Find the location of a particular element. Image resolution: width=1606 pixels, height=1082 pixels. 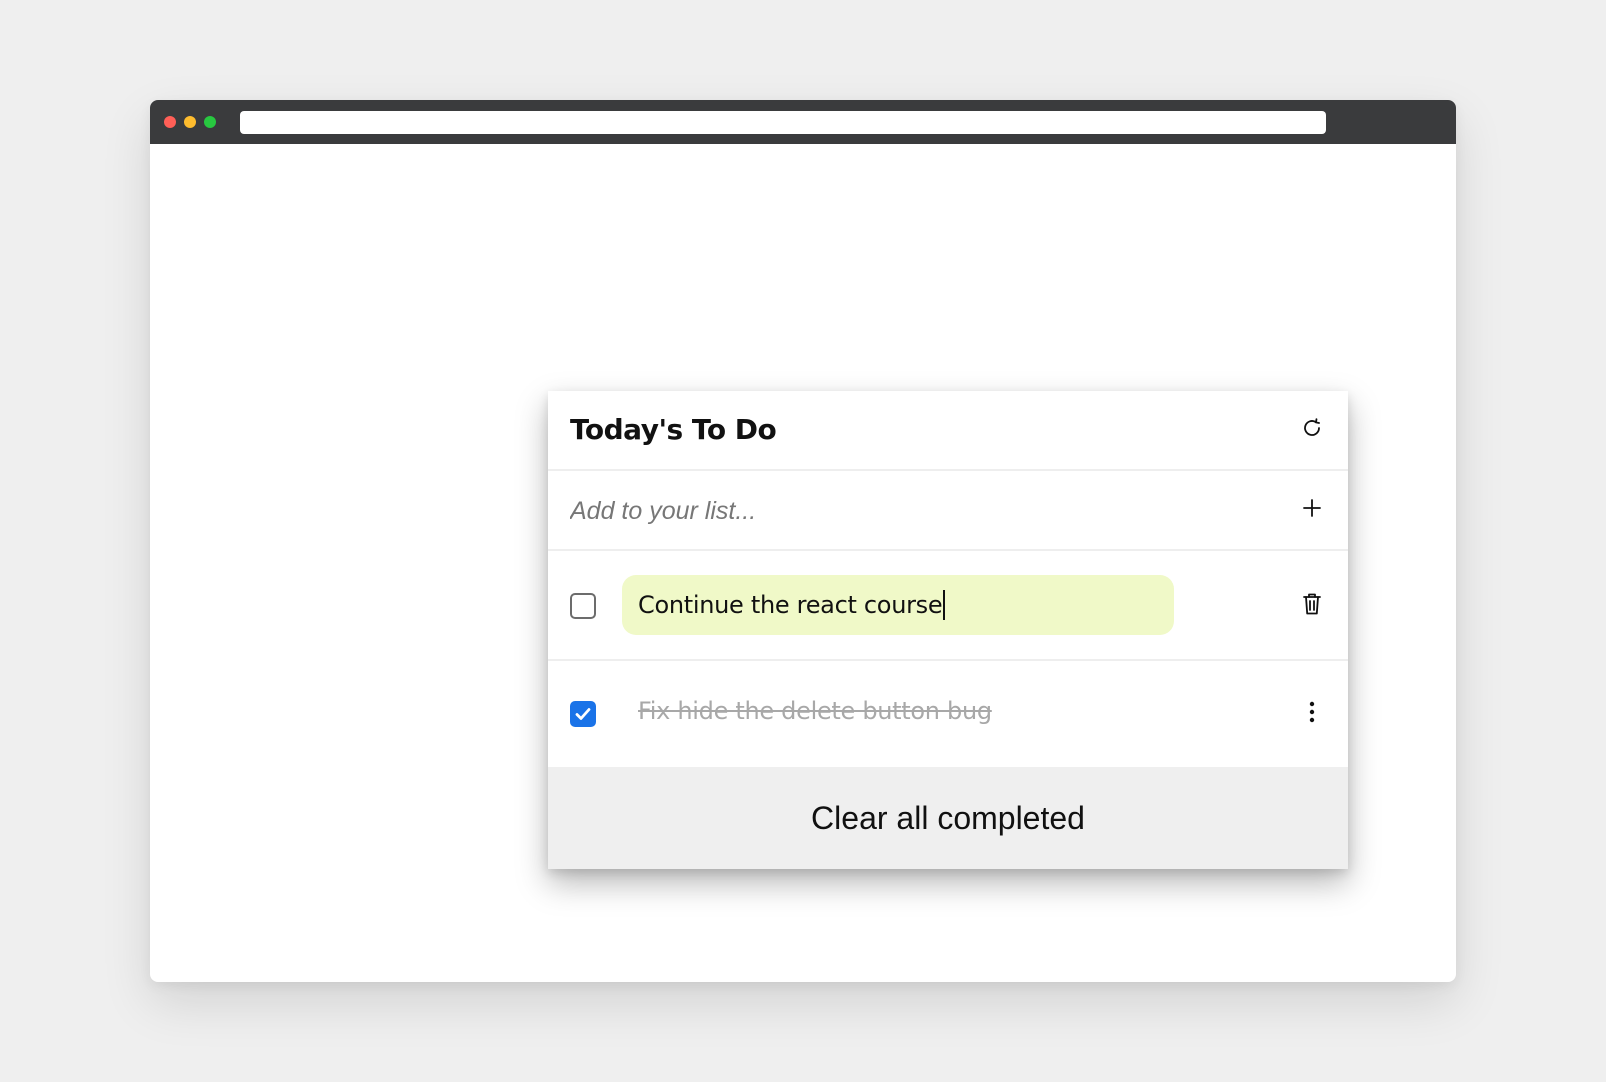

plus-icon is located at coordinates (1312, 509).